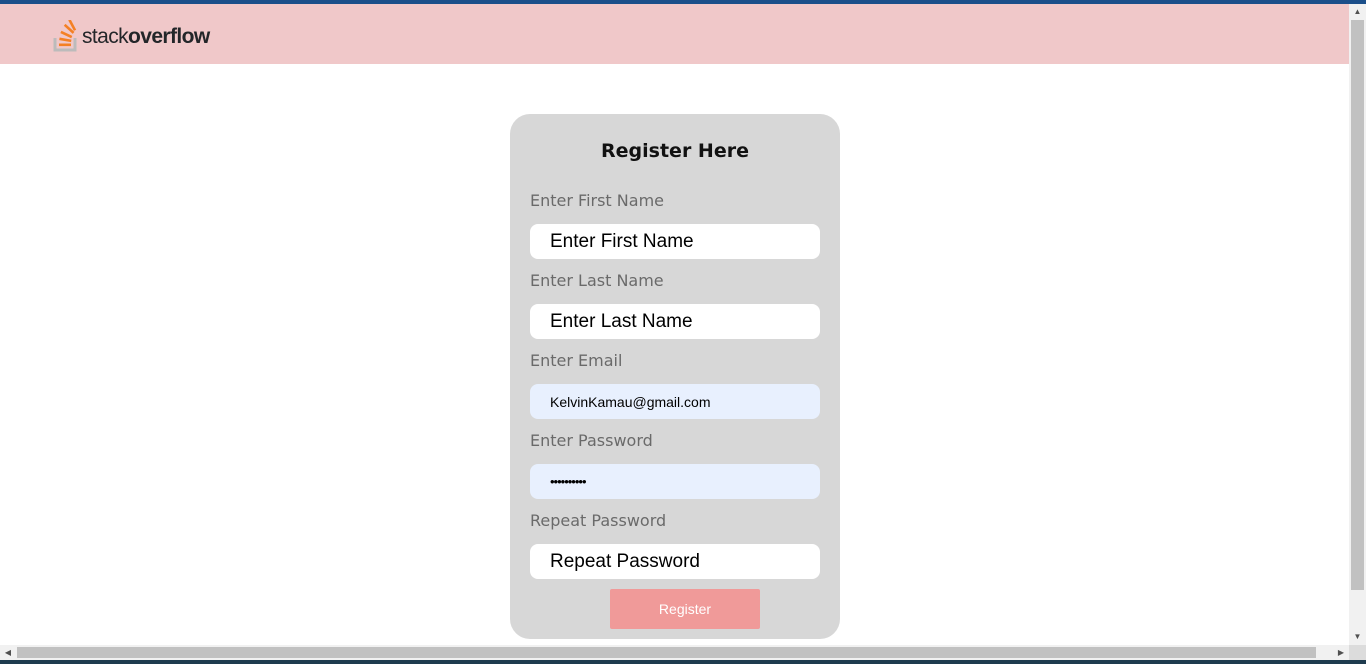  What do you see at coordinates (576, 360) in the screenshot?
I see `email-label: Enter Email` at bounding box center [576, 360].